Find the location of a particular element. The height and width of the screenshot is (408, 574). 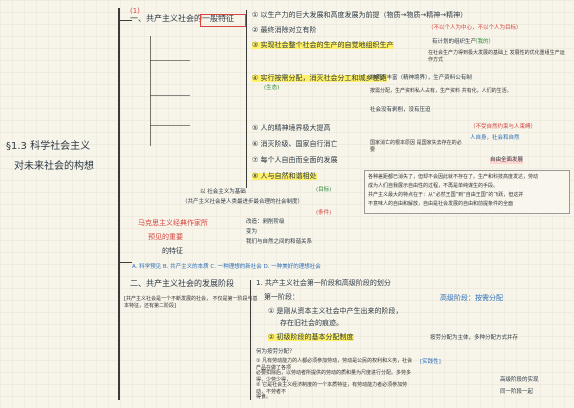

section2-bracket is located at coordinates (251, 340).